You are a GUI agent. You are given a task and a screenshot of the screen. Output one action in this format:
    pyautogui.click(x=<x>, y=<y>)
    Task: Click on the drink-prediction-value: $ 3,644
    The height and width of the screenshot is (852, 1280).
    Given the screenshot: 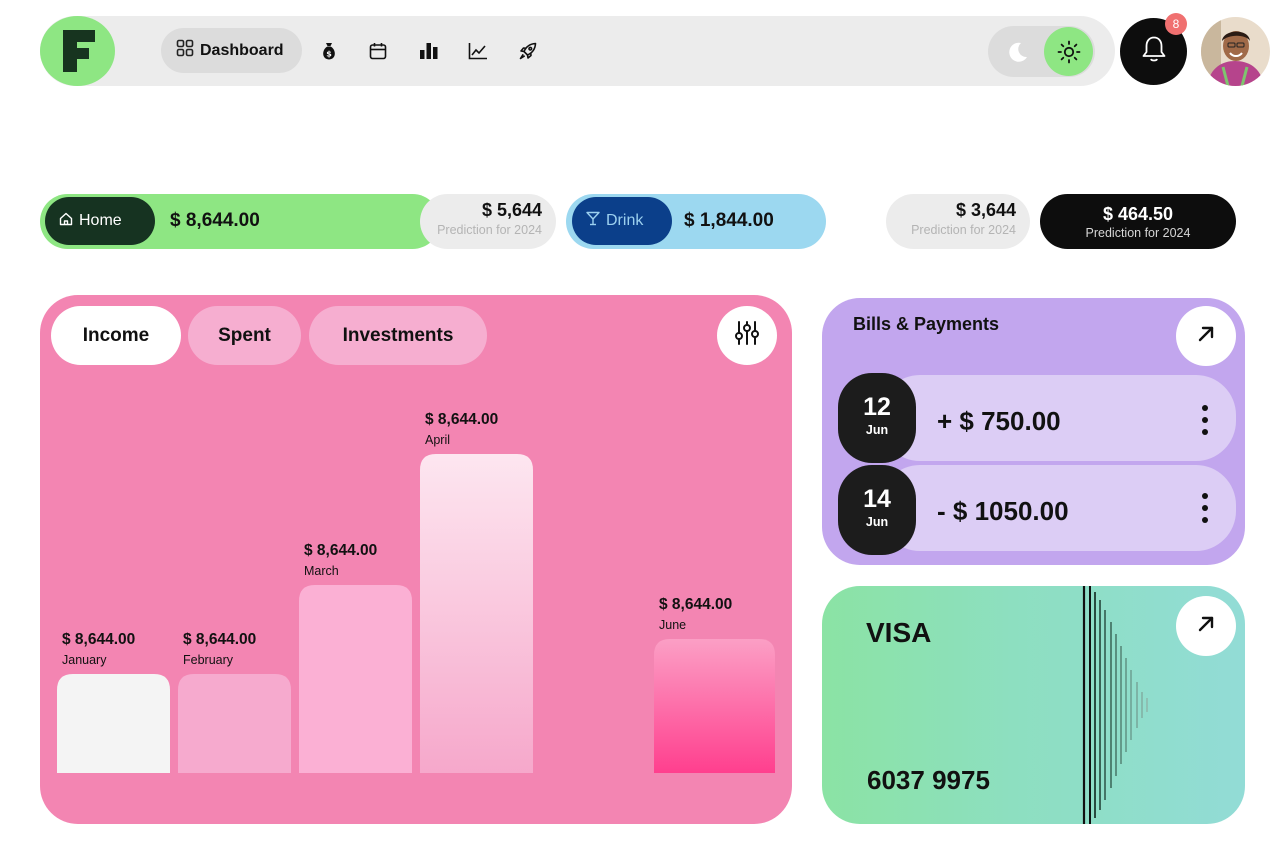 What is the action you would take?
    pyautogui.click(x=985, y=210)
    